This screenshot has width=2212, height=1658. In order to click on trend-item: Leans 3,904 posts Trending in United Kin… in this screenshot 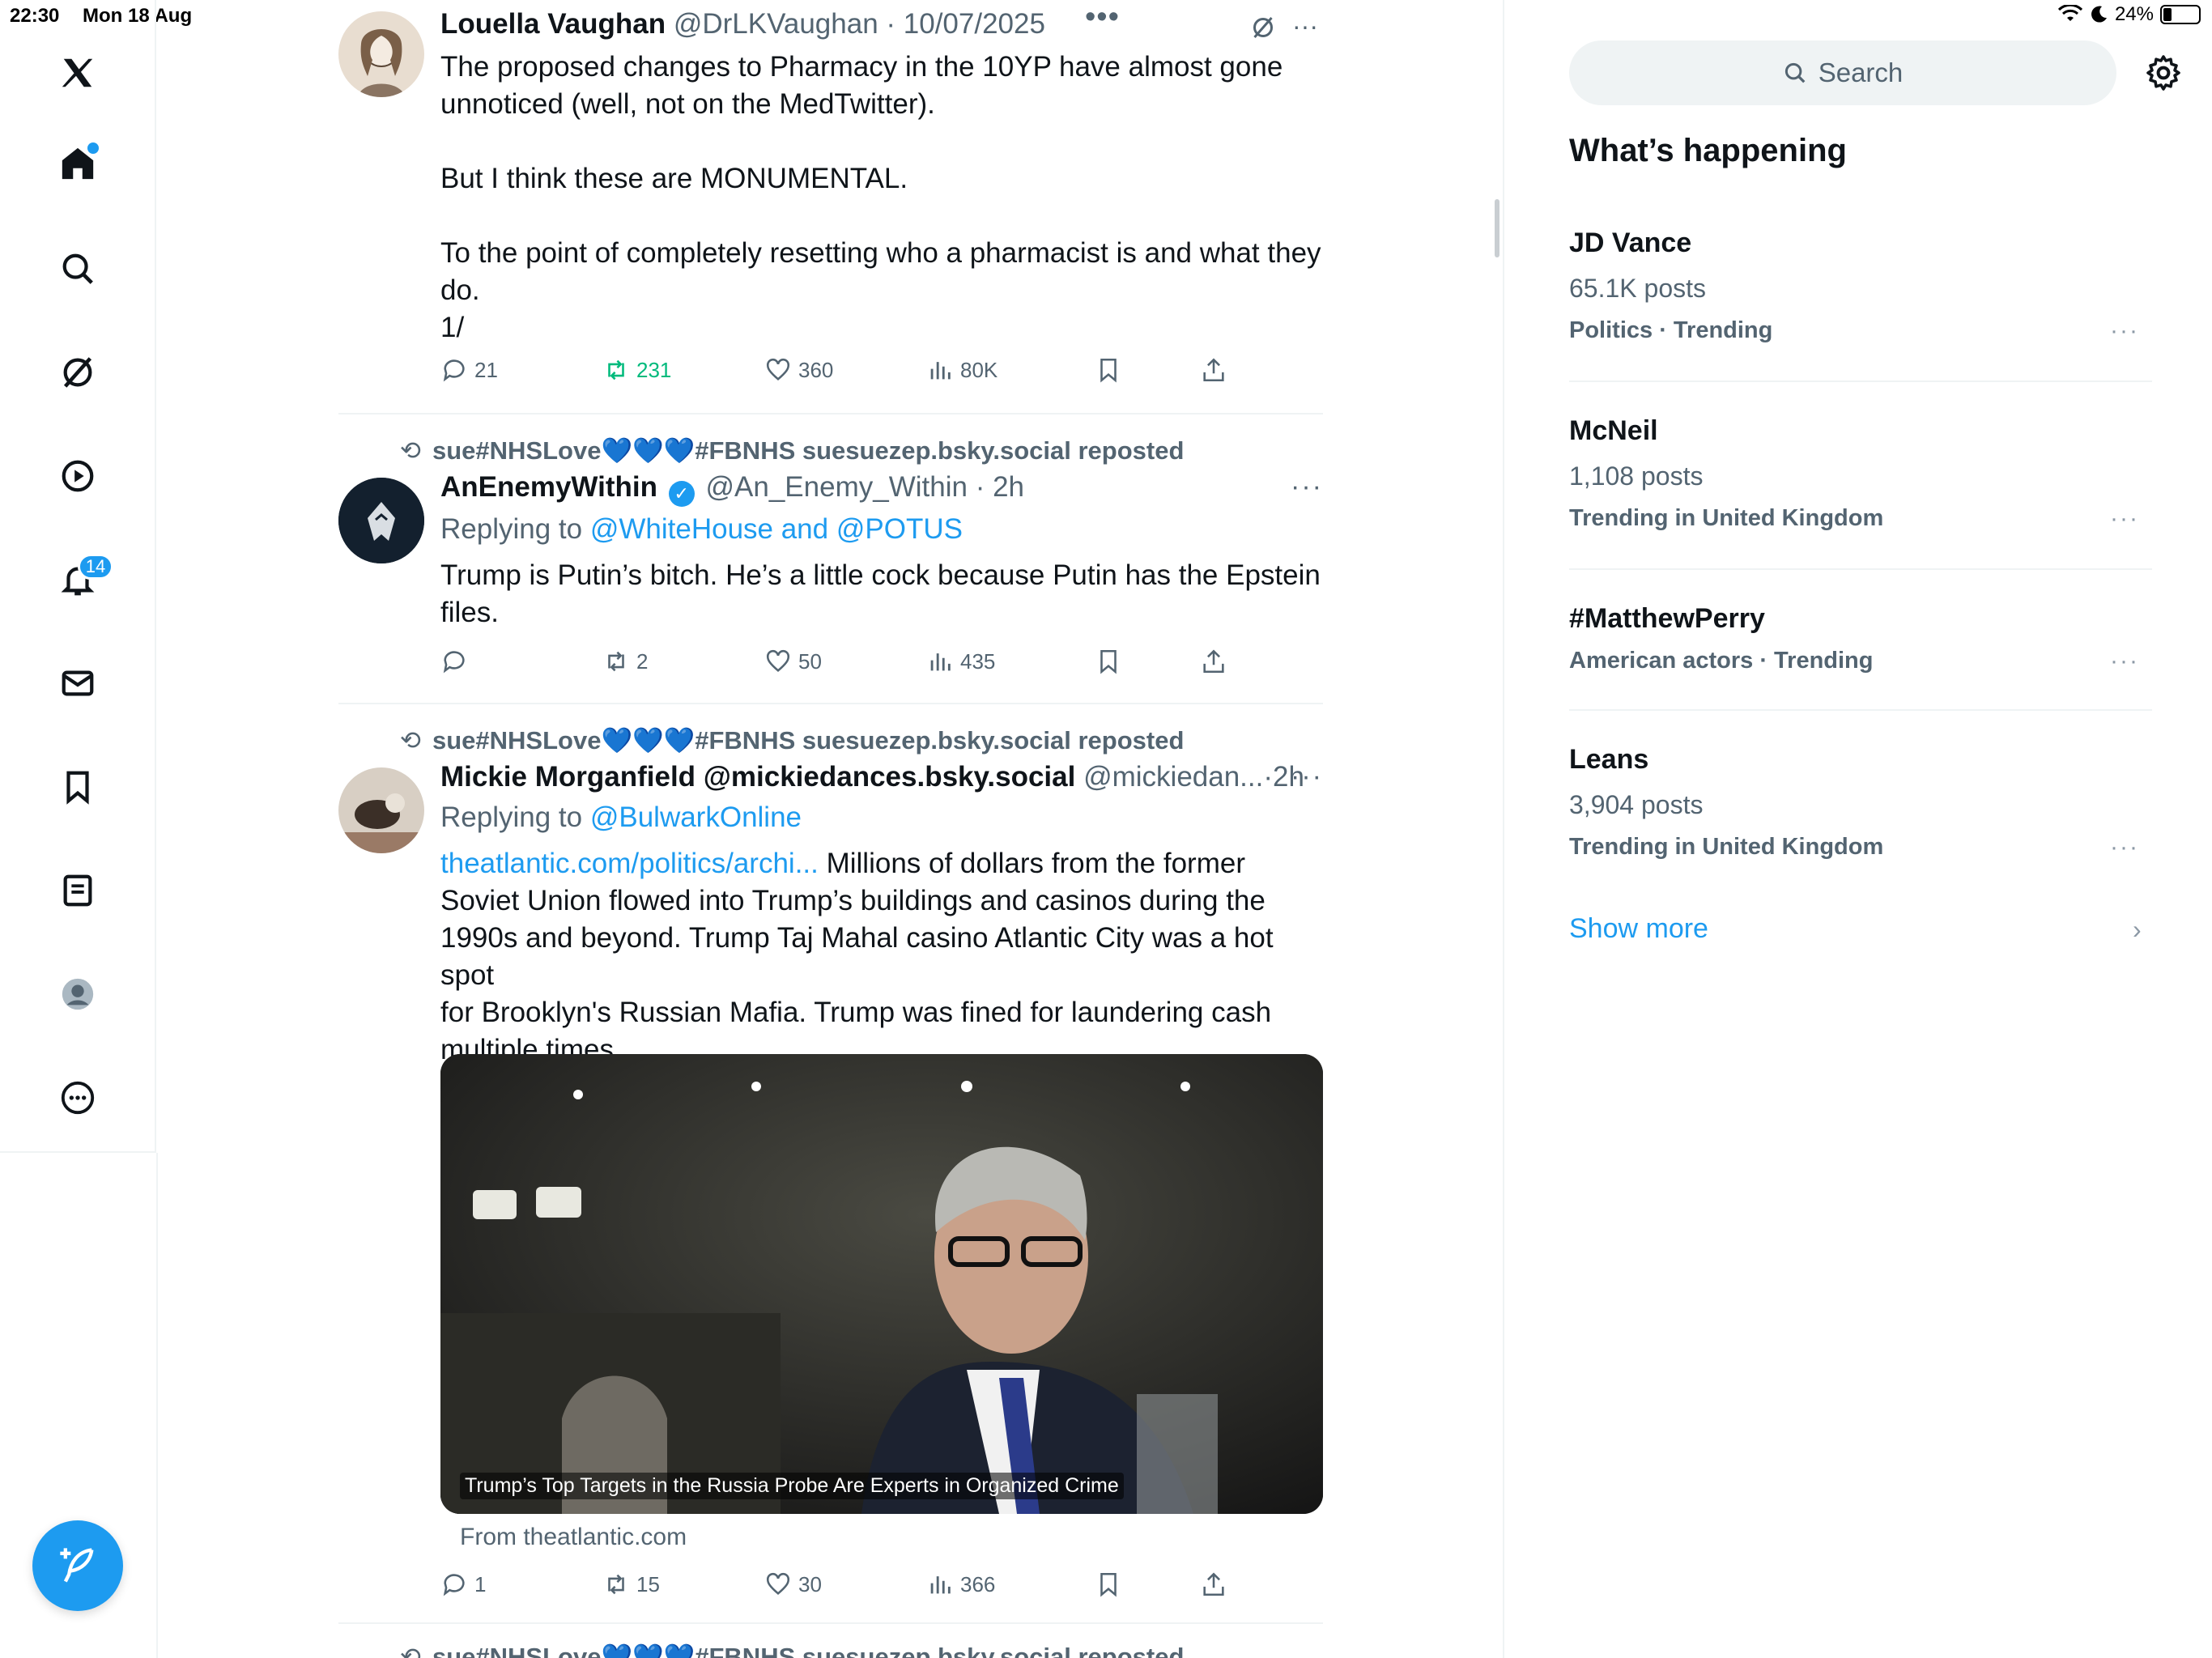, I will do `click(1861, 802)`.